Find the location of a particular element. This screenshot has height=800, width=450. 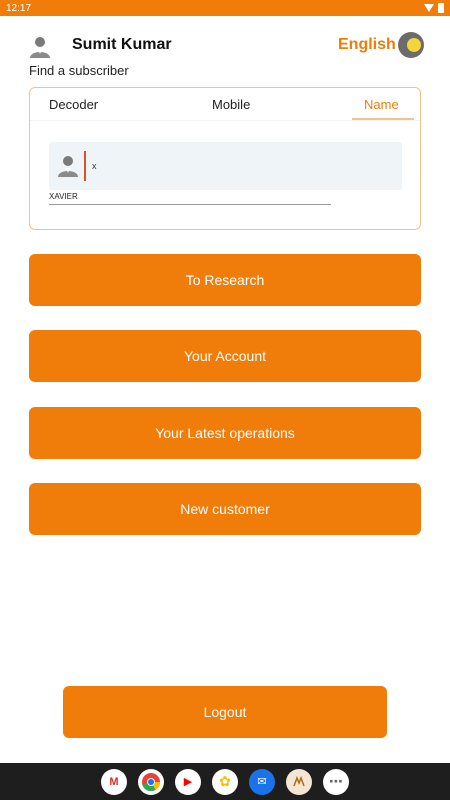

status-icons is located at coordinates (434, 8).